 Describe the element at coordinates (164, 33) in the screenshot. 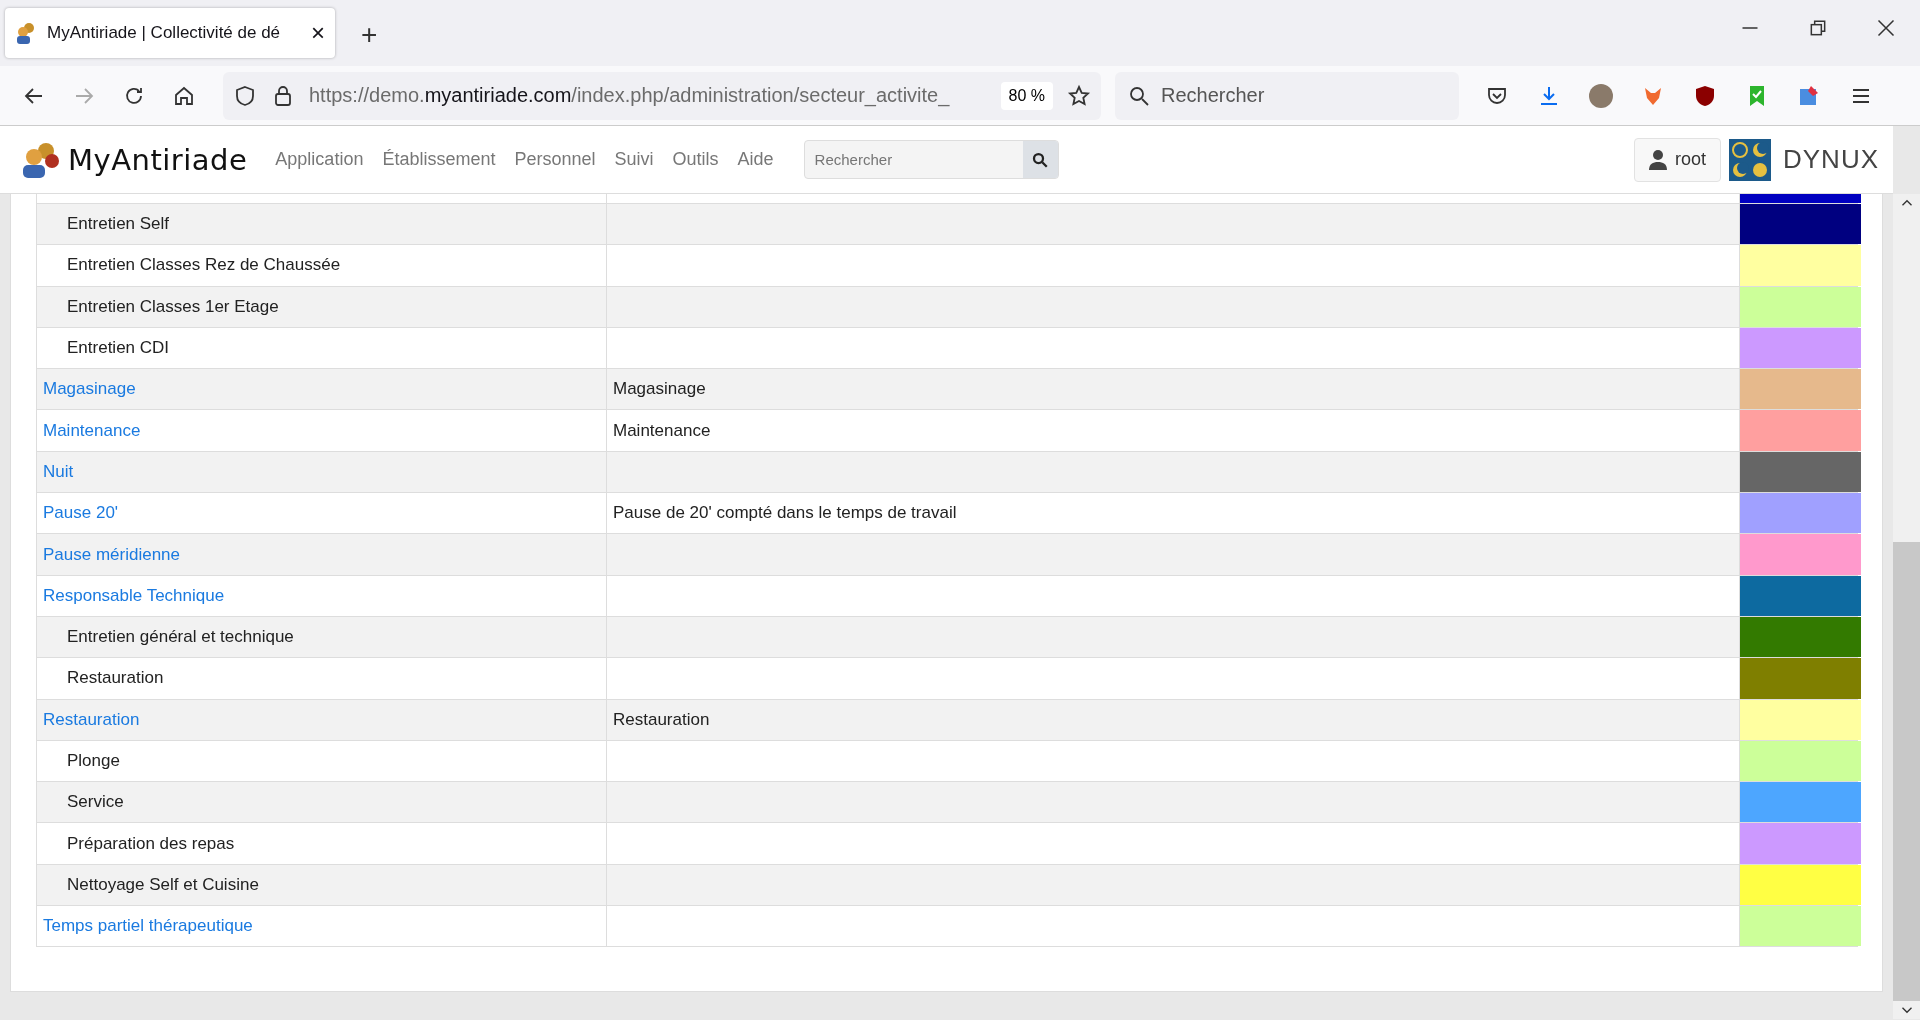

I see `tab-title: MyAntiriade | Collectivité de dé` at that location.